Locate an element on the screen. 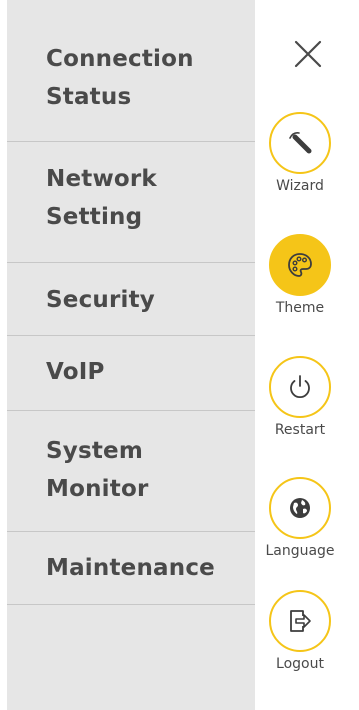 This screenshot has height=710, width=359. logout-label: Logout is located at coordinates (300, 664).